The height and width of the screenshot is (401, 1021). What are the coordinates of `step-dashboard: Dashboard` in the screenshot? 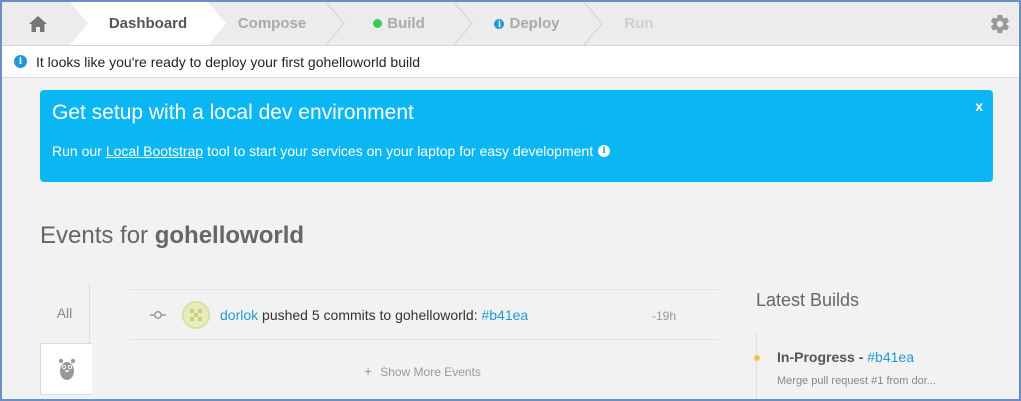 It's located at (148, 23).